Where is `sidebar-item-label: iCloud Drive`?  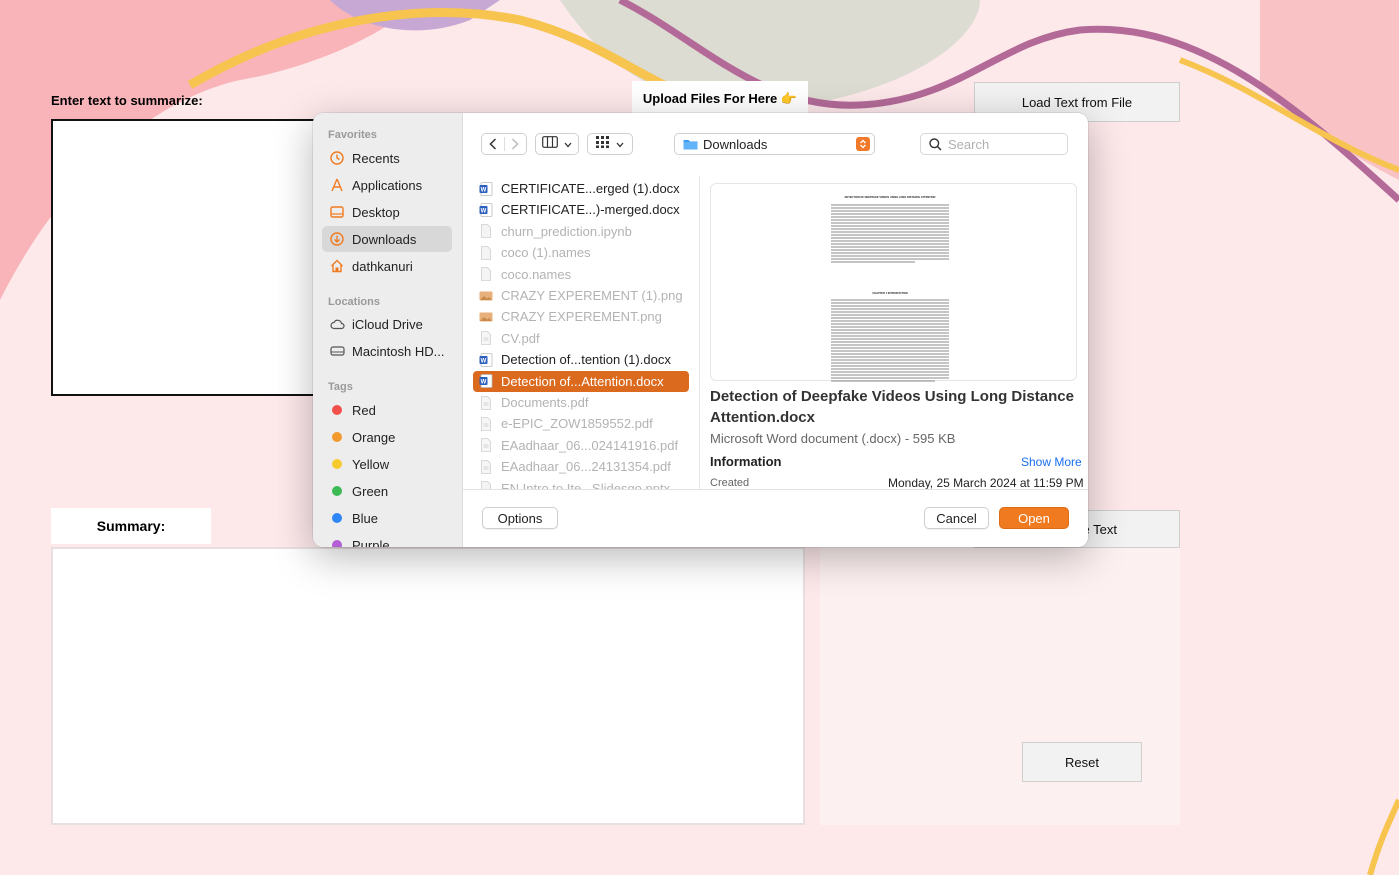 sidebar-item-label: iCloud Drive is located at coordinates (387, 324).